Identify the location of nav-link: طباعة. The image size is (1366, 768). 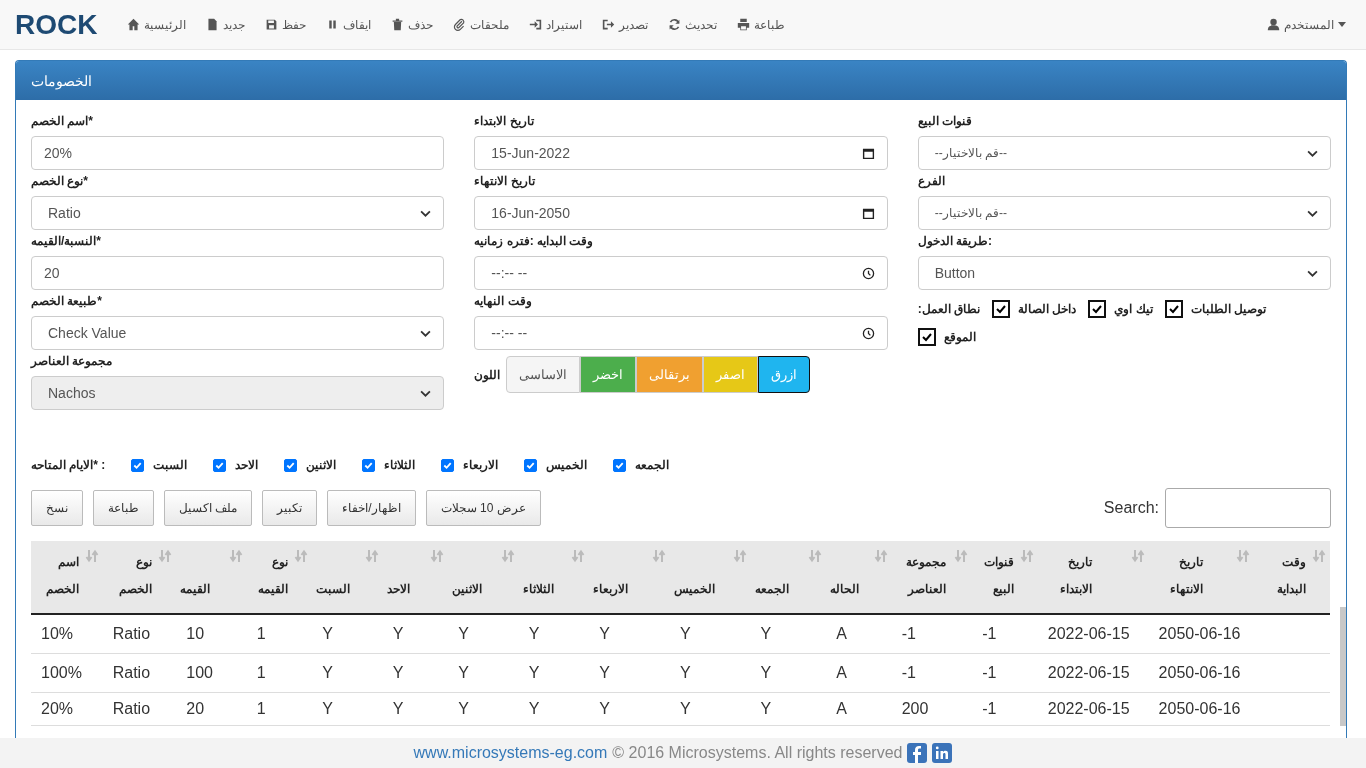
(761, 24).